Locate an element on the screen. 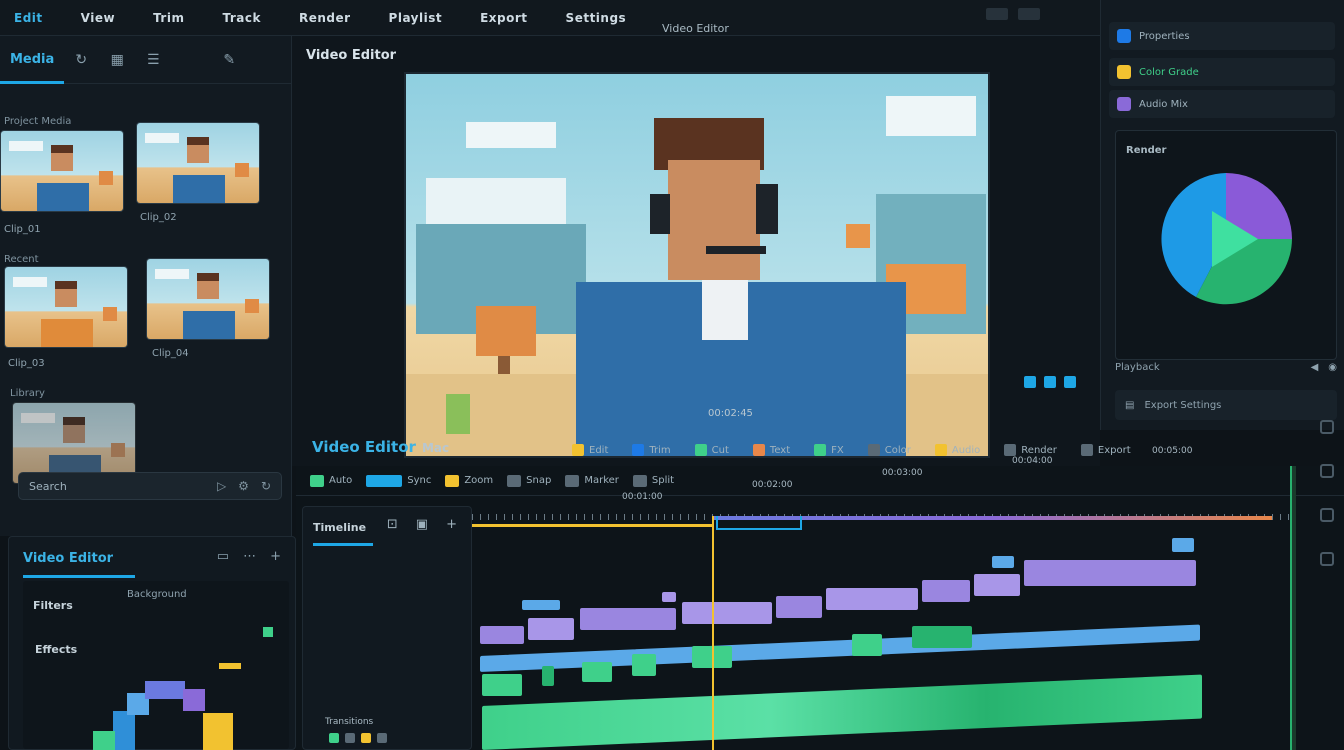 This screenshot has height=750, width=1344. tool-audio: Audio is located at coordinates (957, 450).